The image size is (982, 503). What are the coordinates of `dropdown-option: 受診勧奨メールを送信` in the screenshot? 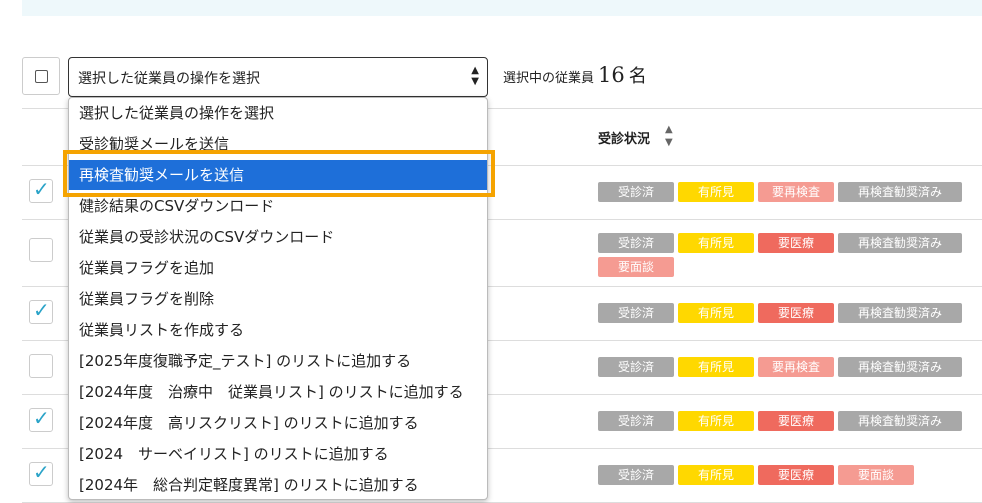 It's located at (278, 144).